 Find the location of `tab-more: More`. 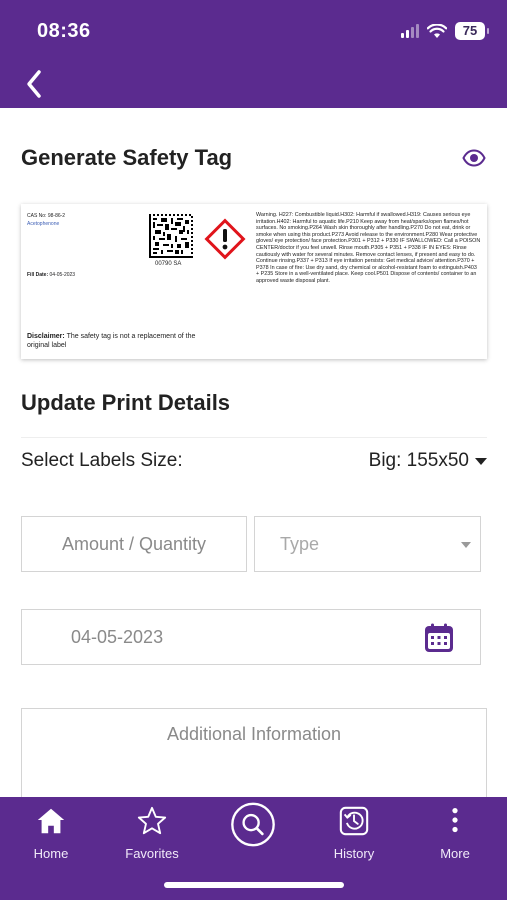

tab-more: More is located at coordinates (455, 833).